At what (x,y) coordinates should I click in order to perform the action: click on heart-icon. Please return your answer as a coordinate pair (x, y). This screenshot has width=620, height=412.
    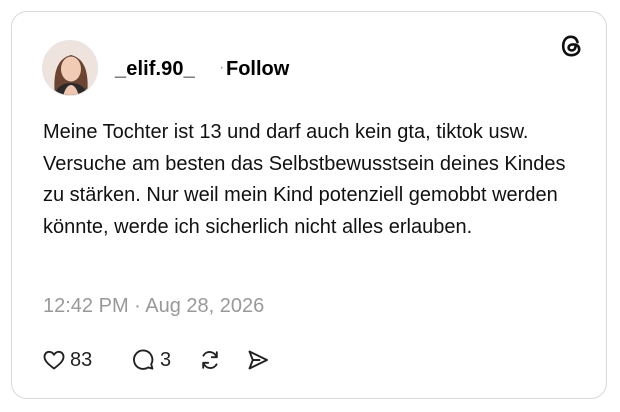
    Looking at the image, I should click on (54, 360).